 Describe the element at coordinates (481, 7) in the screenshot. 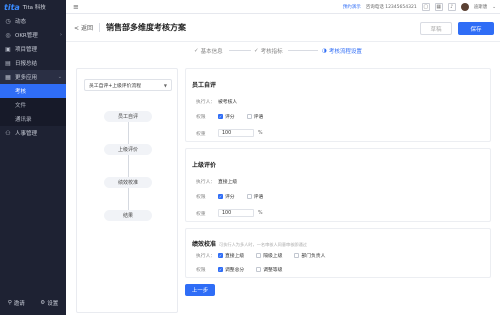

I see `user-name: 迪斯唐` at that location.